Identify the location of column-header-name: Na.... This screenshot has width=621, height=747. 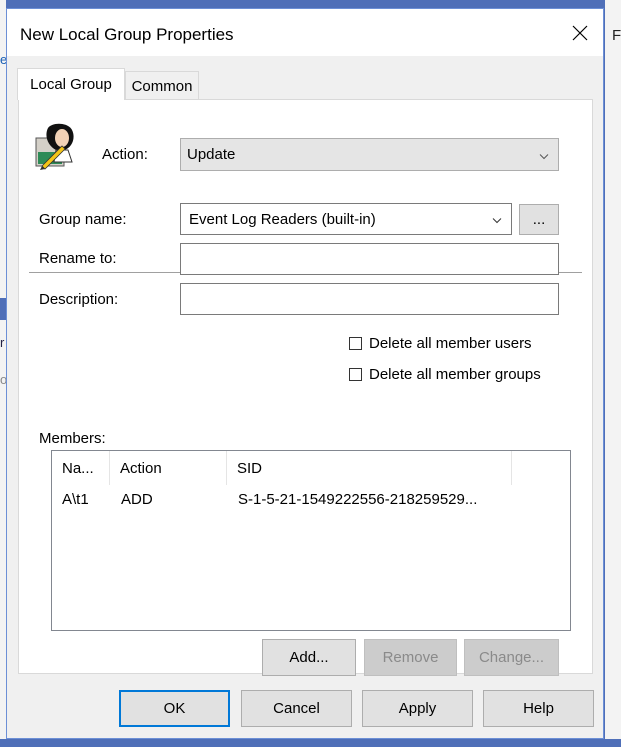
(80, 468).